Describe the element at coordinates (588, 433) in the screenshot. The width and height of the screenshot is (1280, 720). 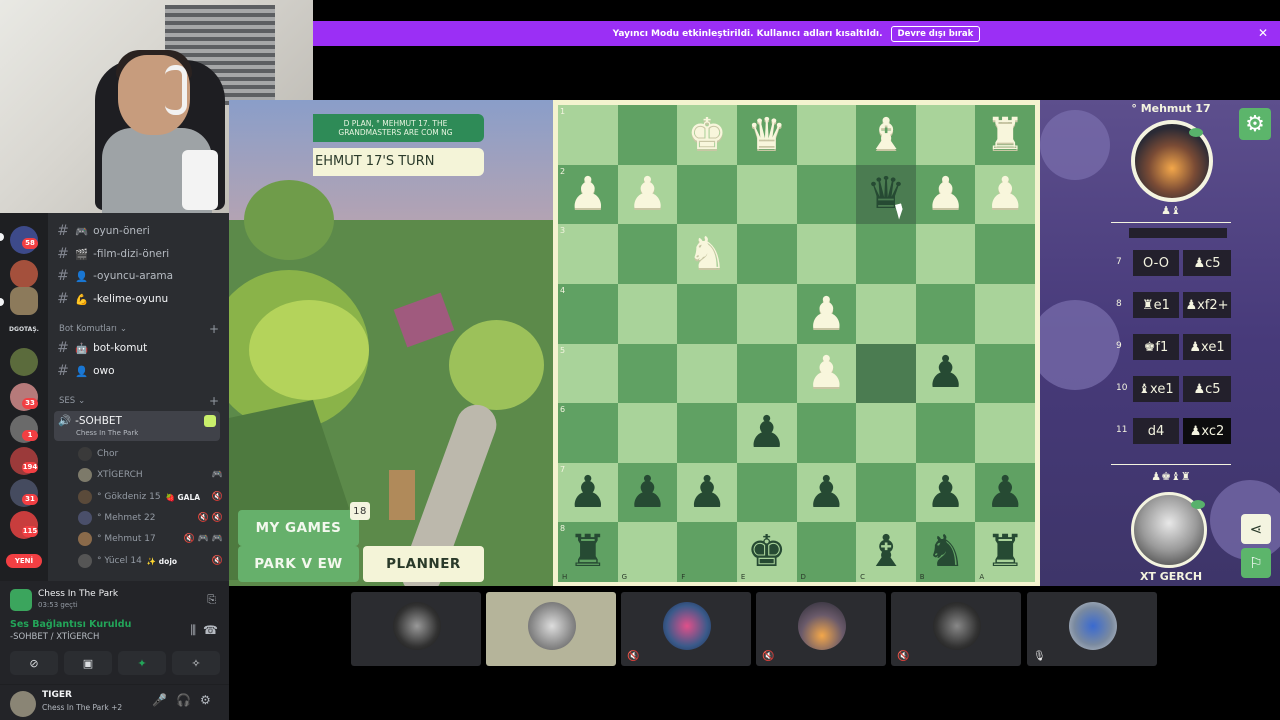
I see `board-square: 6` at that location.